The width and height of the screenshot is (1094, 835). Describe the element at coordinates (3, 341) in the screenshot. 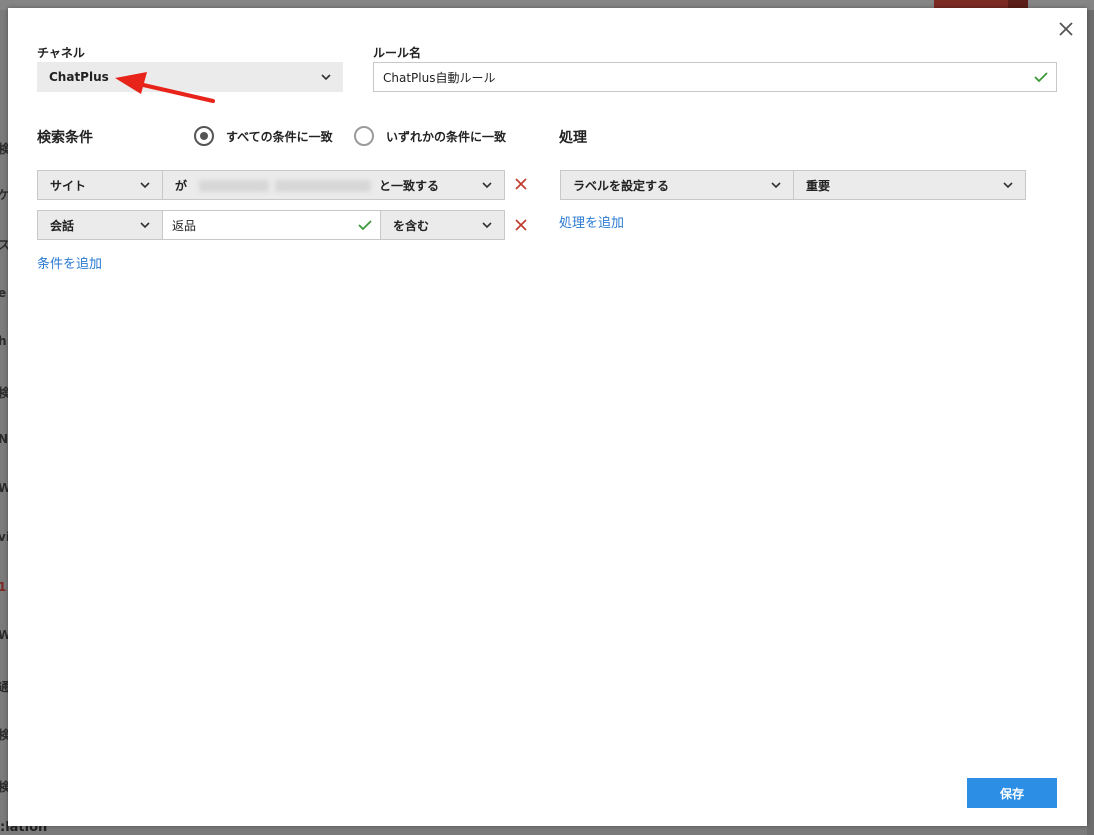

I see `background-text-fragment: h` at that location.